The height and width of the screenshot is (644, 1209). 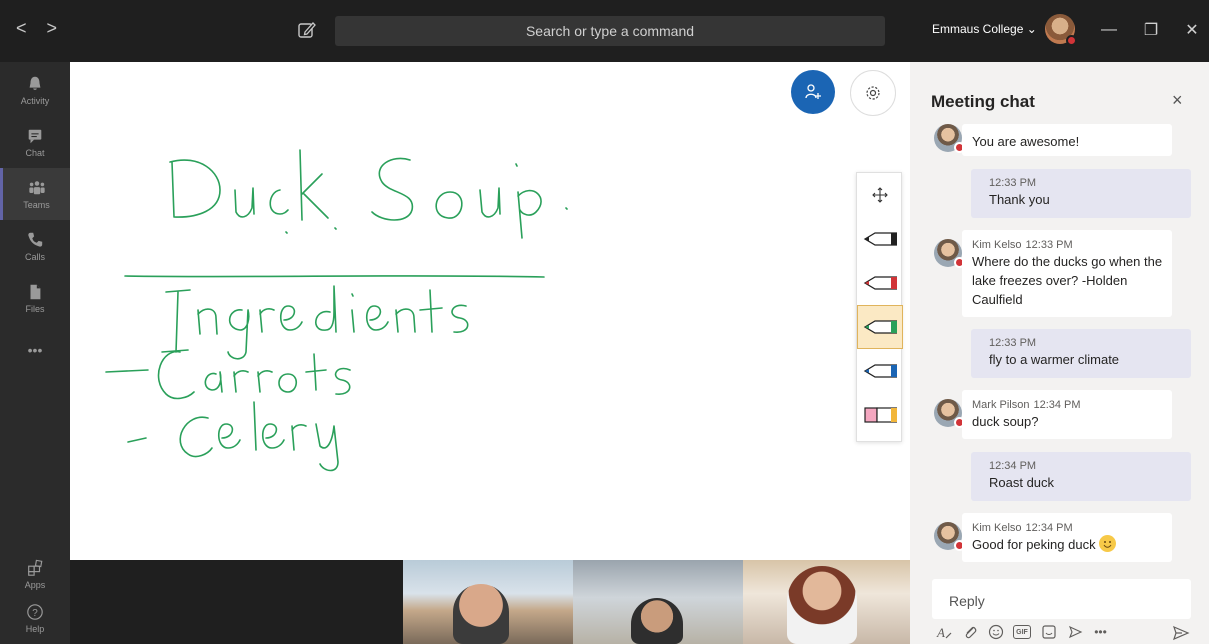 What do you see at coordinates (35, 584) in the screenshot?
I see `rail-label-apps: Apps` at bounding box center [35, 584].